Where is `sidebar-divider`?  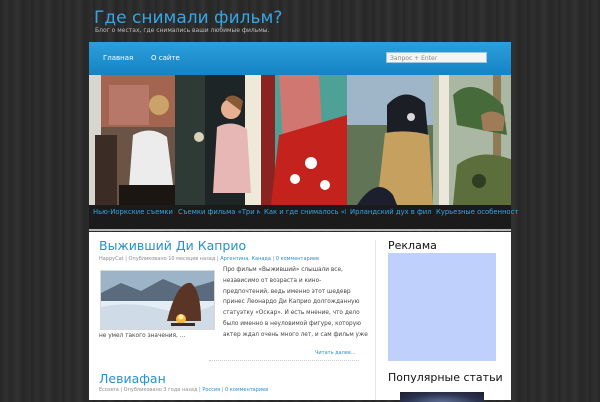
sidebar-divider is located at coordinates (375, 320).